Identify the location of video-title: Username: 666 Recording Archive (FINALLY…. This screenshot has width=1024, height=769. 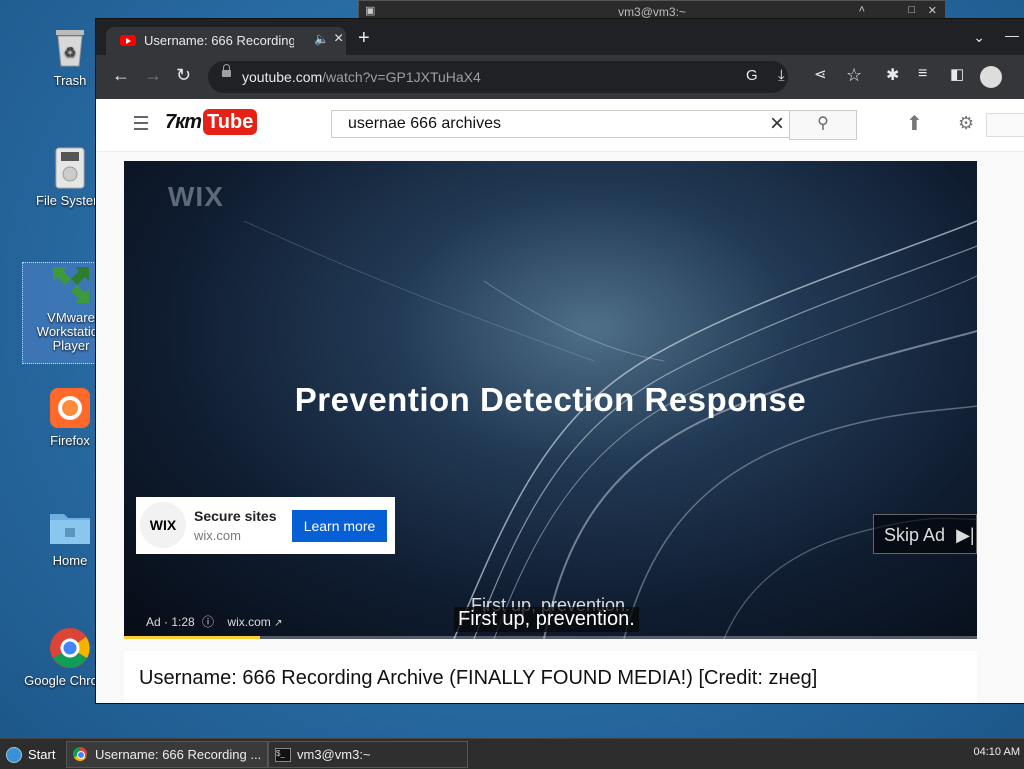
(478, 678).